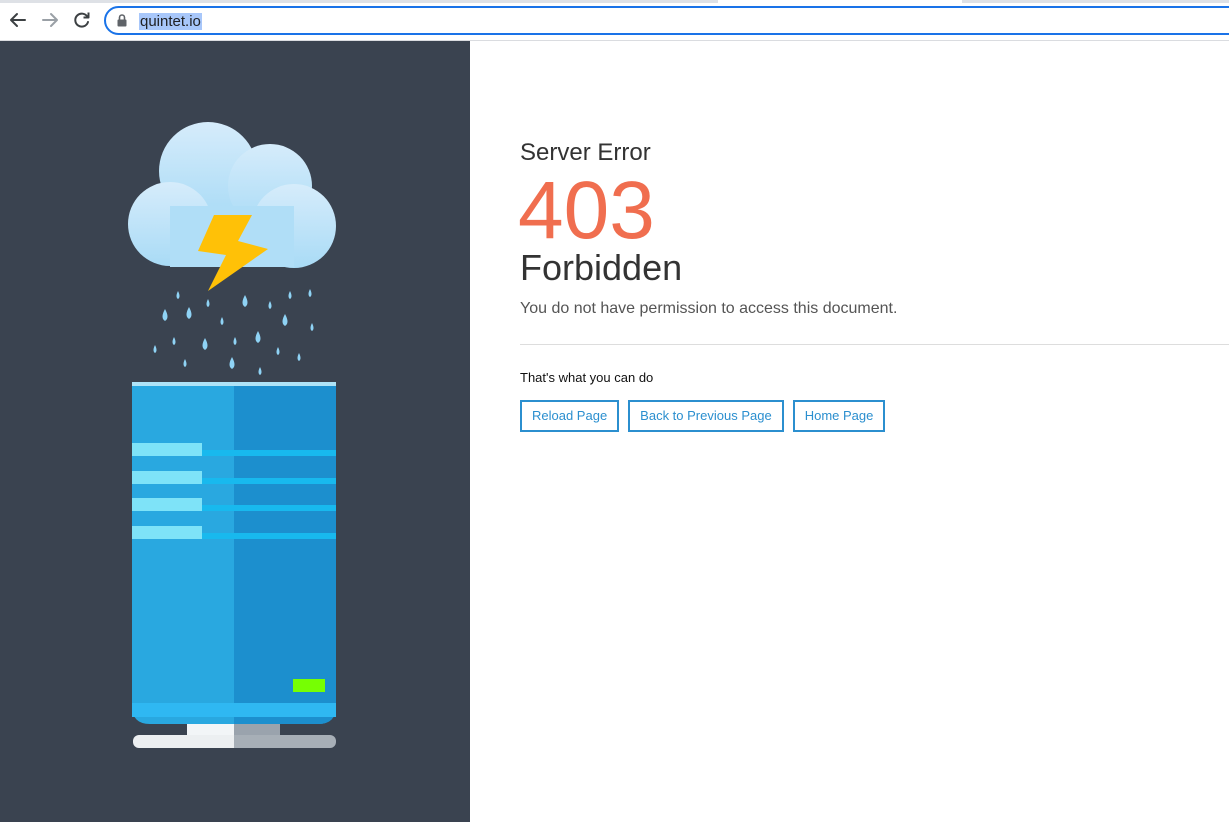 Image resolution: width=1229 pixels, height=822 pixels. I want to click on error-code: 403, so click(586, 210).